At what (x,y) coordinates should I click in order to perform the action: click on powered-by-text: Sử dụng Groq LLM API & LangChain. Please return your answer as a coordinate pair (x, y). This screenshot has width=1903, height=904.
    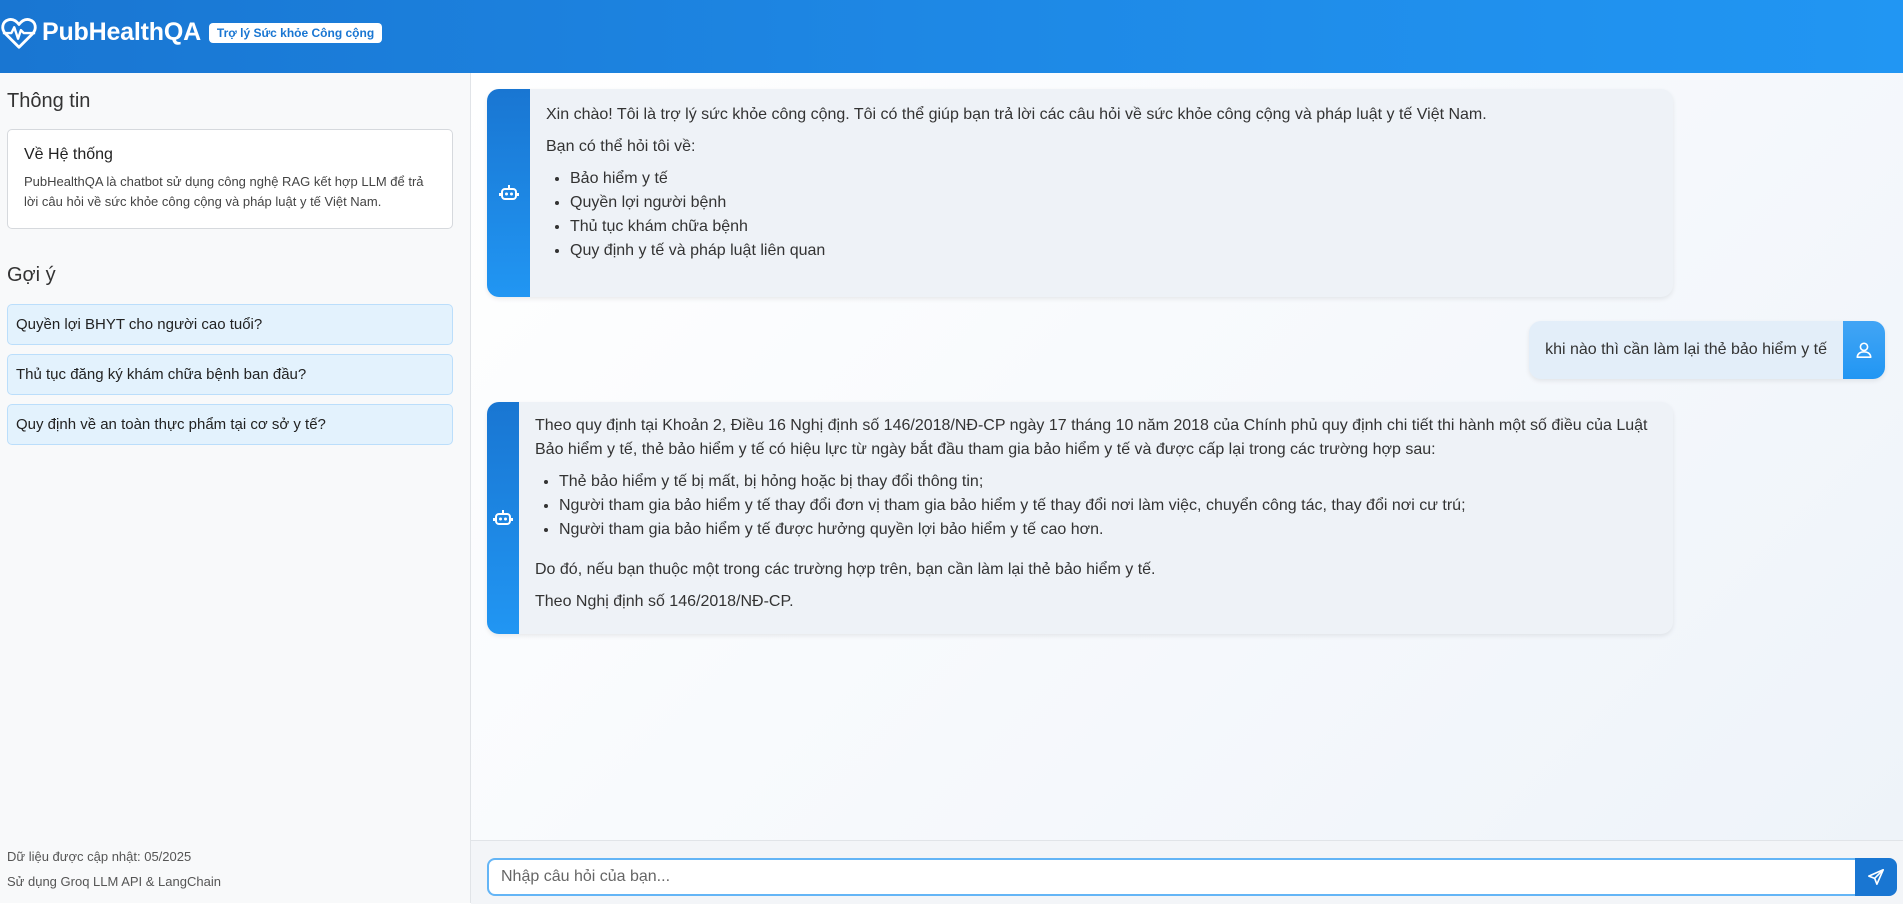
    Looking at the image, I should click on (114, 881).